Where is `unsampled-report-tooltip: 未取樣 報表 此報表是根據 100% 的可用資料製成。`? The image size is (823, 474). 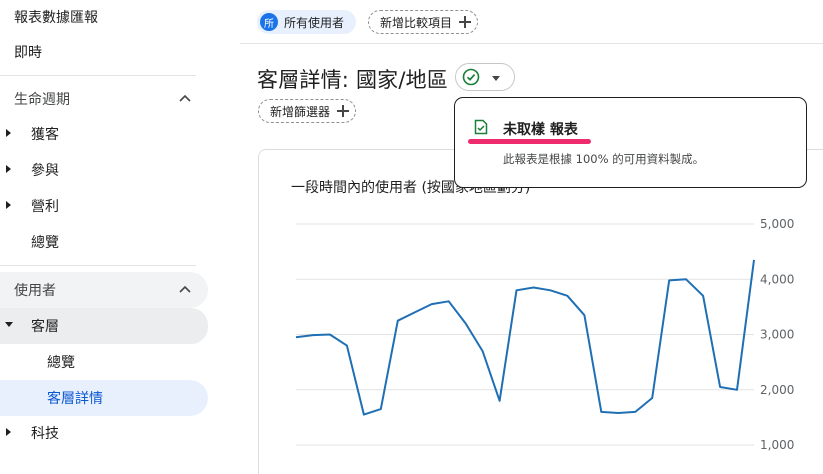 unsampled-report-tooltip: 未取樣 報表 此報表是根據 100% 的可用資料製成。 is located at coordinates (630, 142).